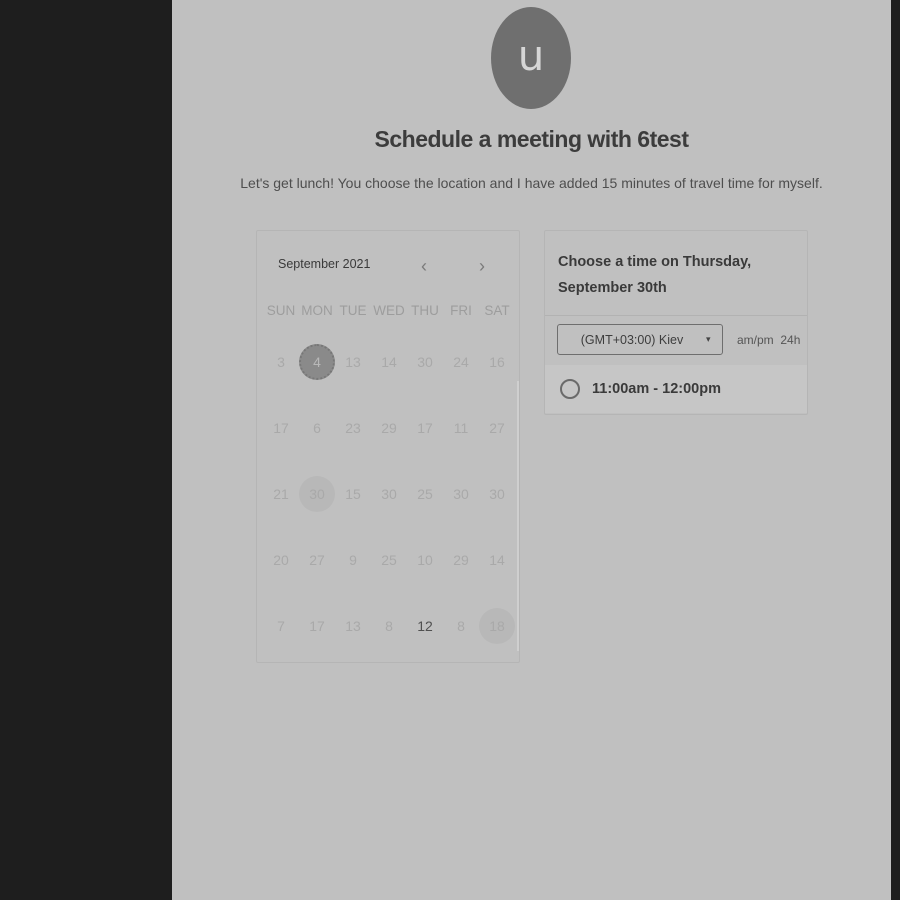 The height and width of the screenshot is (900, 900). What do you see at coordinates (497, 362) in the screenshot?
I see `calendar-day: 16` at bounding box center [497, 362].